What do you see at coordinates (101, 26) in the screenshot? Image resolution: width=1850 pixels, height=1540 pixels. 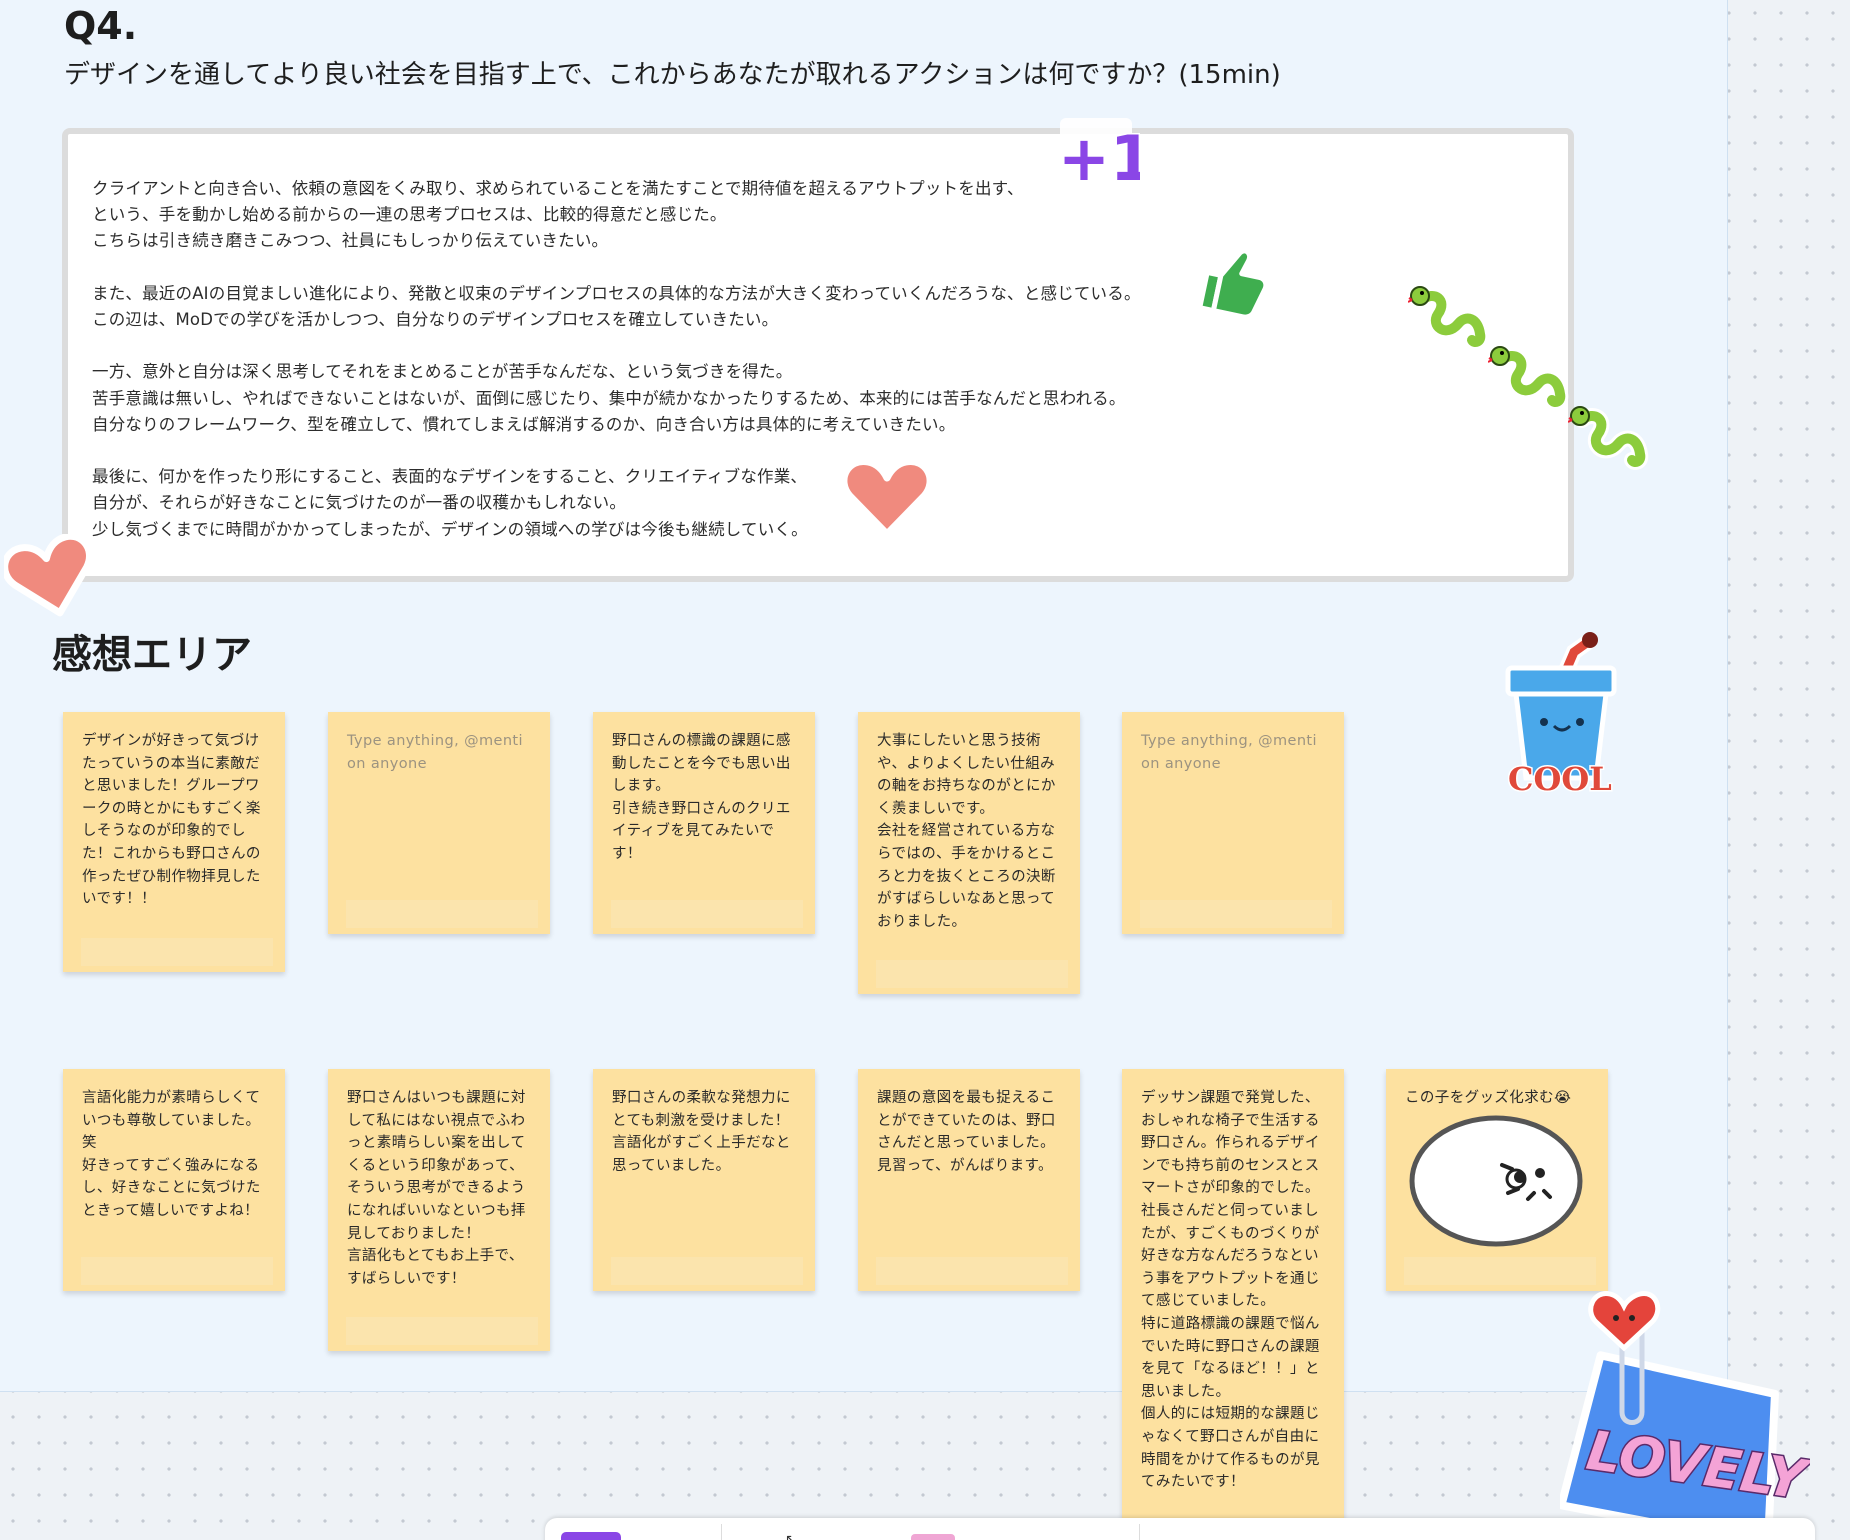 I see `question-number: Q4.` at bounding box center [101, 26].